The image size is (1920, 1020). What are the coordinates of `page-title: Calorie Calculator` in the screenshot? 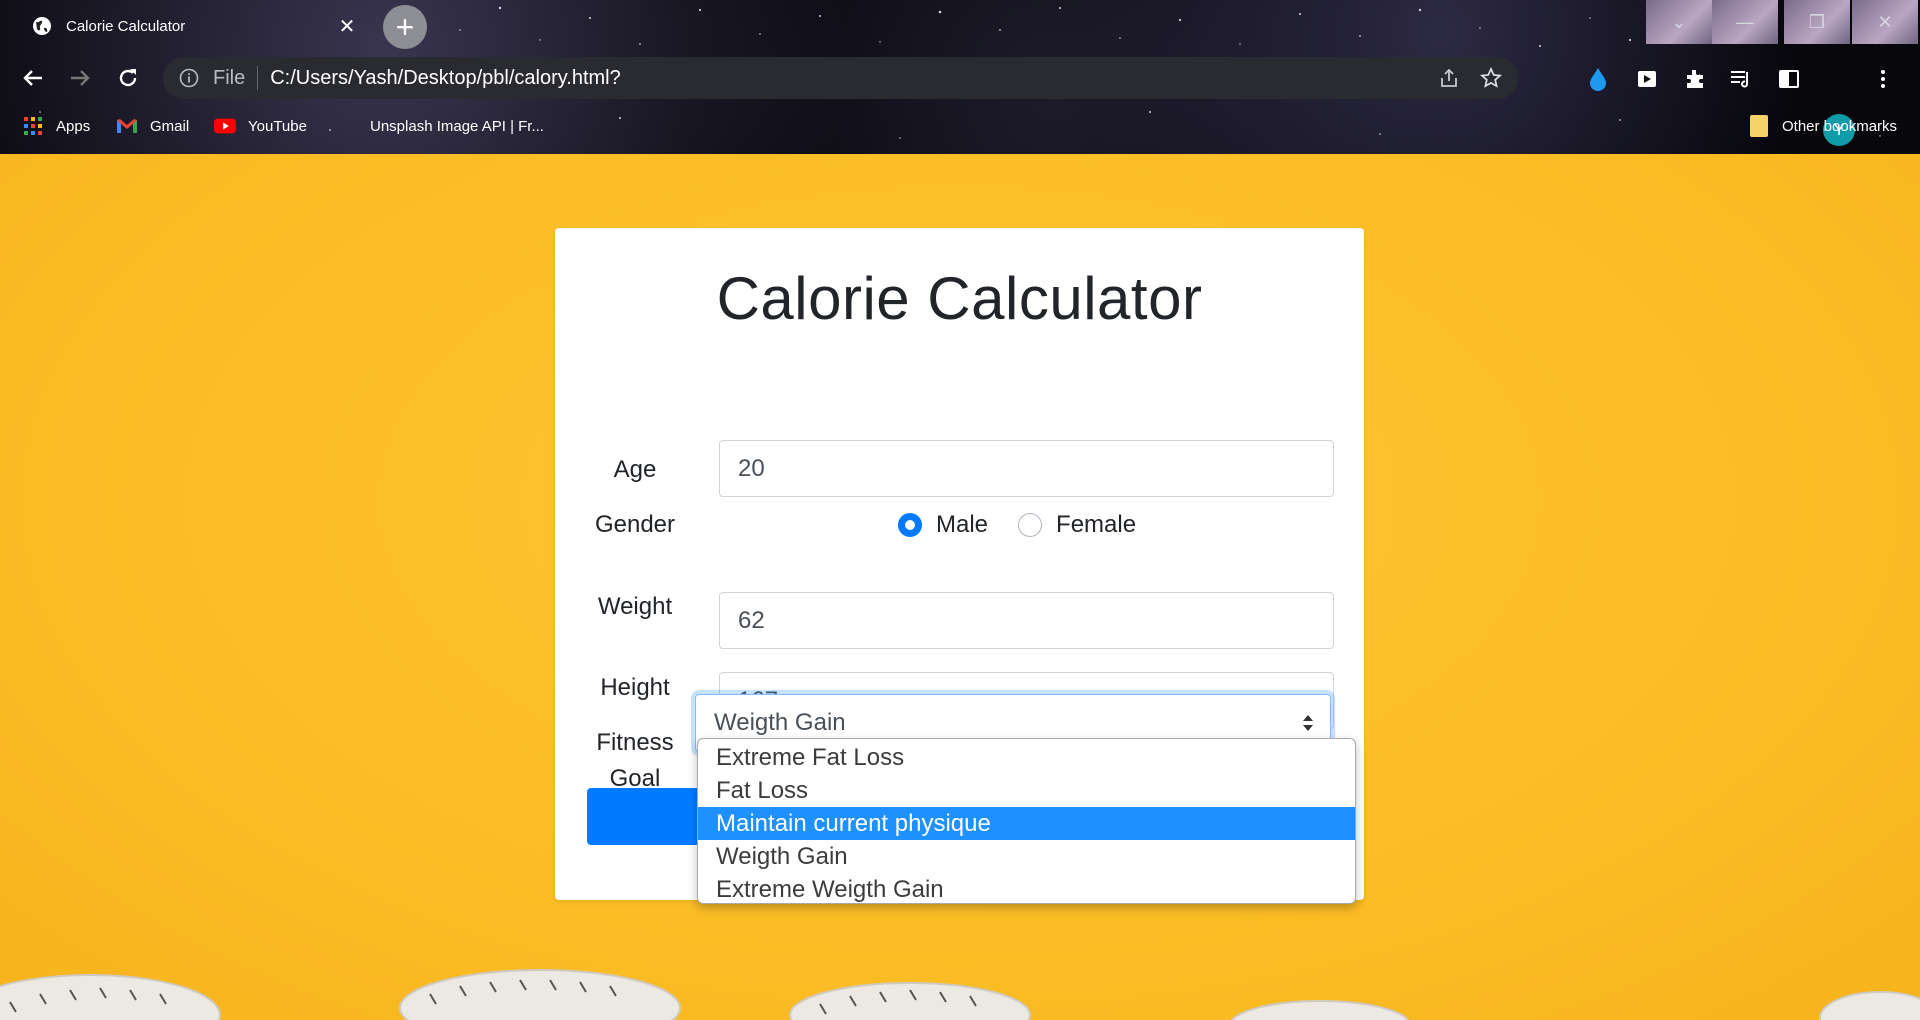 It's located at (959, 298).